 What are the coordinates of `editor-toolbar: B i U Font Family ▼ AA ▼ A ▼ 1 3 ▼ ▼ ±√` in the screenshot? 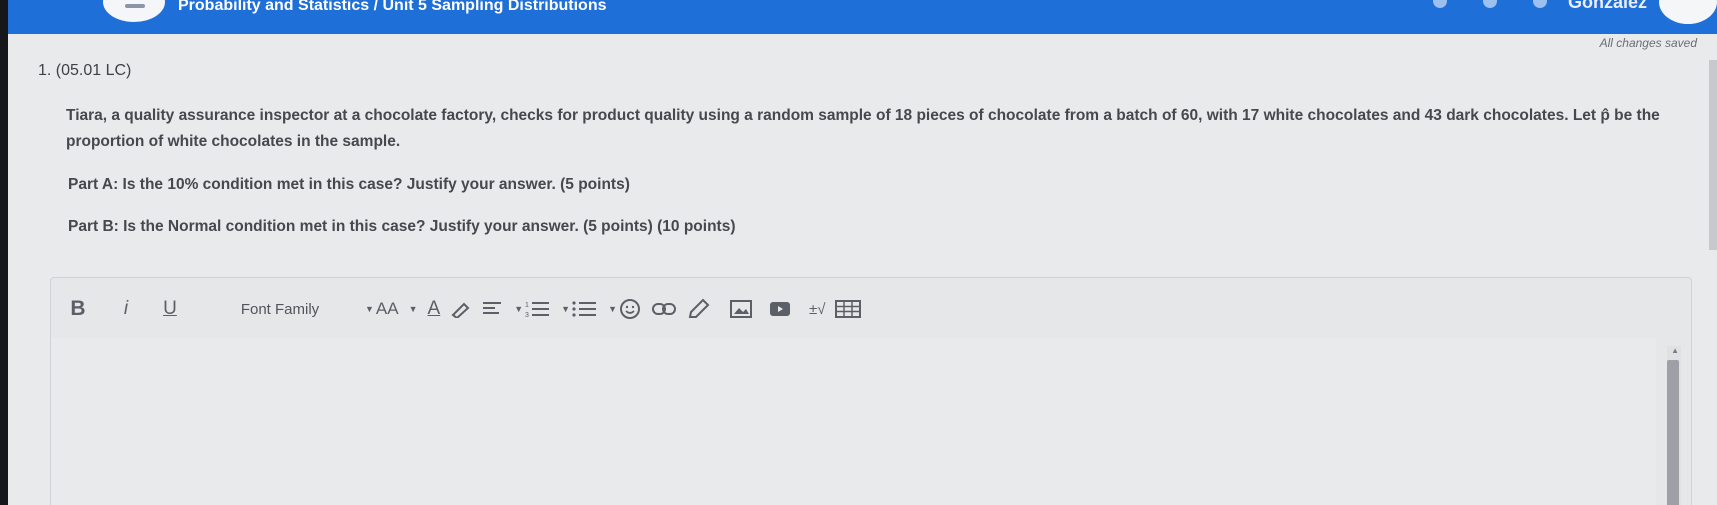 It's located at (468, 309).